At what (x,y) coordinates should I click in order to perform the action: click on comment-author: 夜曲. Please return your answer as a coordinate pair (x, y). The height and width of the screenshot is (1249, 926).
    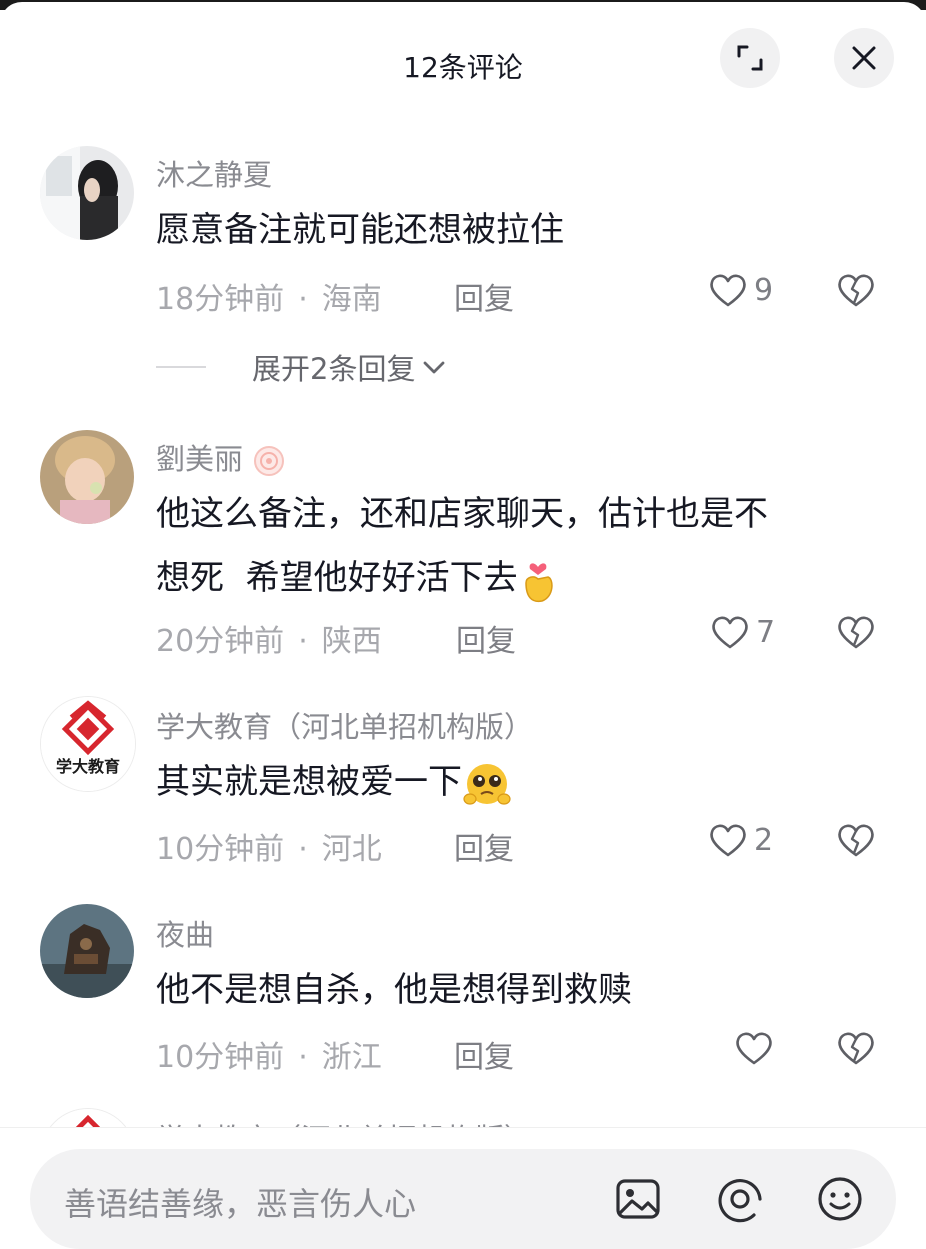
    Looking at the image, I should click on (185, 933).